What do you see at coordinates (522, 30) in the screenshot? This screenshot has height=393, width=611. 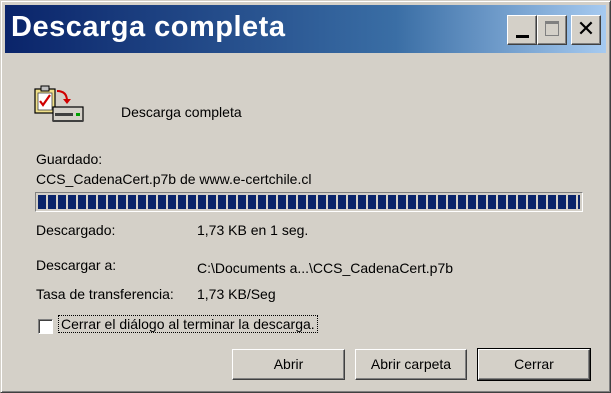 I see `minimize-button` at bounding box center [522, 30].